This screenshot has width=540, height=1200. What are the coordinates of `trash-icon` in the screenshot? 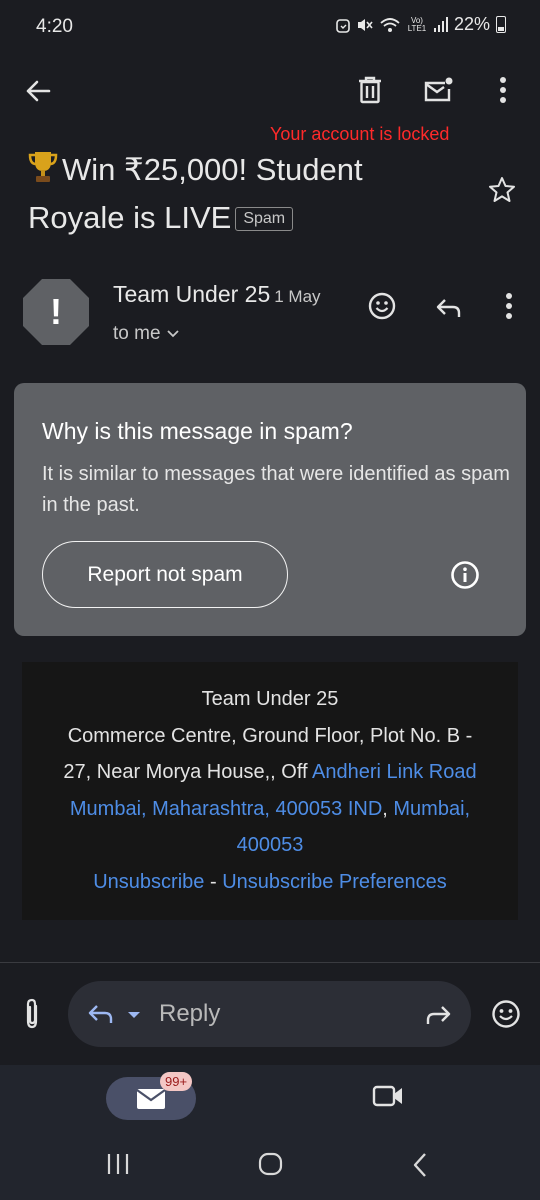 It's located at (370, 90).